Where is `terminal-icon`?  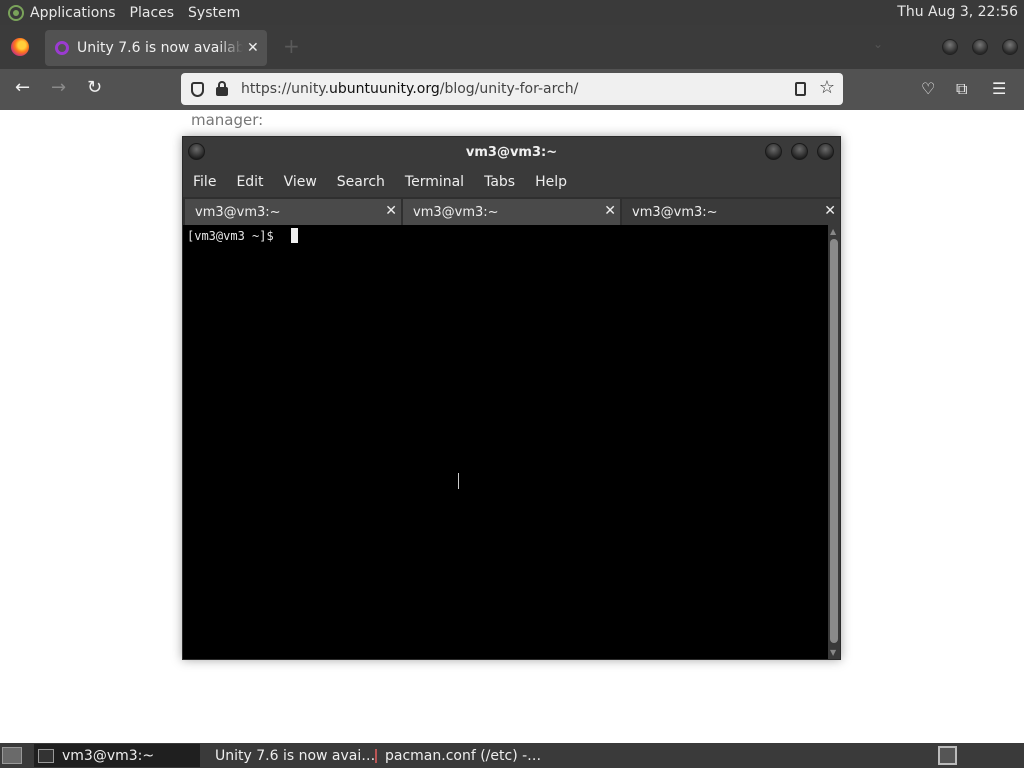 terminal-icon is located at coordinates (46, 755).